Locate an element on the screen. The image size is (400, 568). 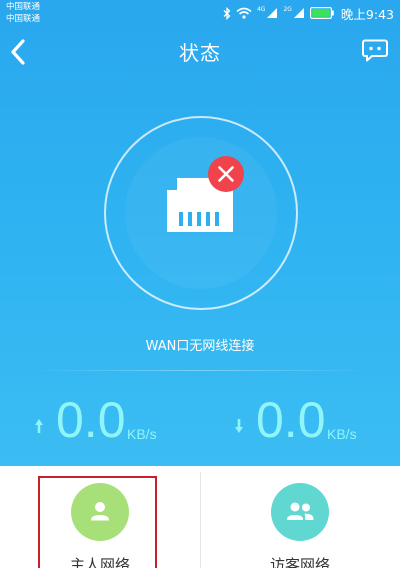
error-badge is located at coordinates (226, 174).